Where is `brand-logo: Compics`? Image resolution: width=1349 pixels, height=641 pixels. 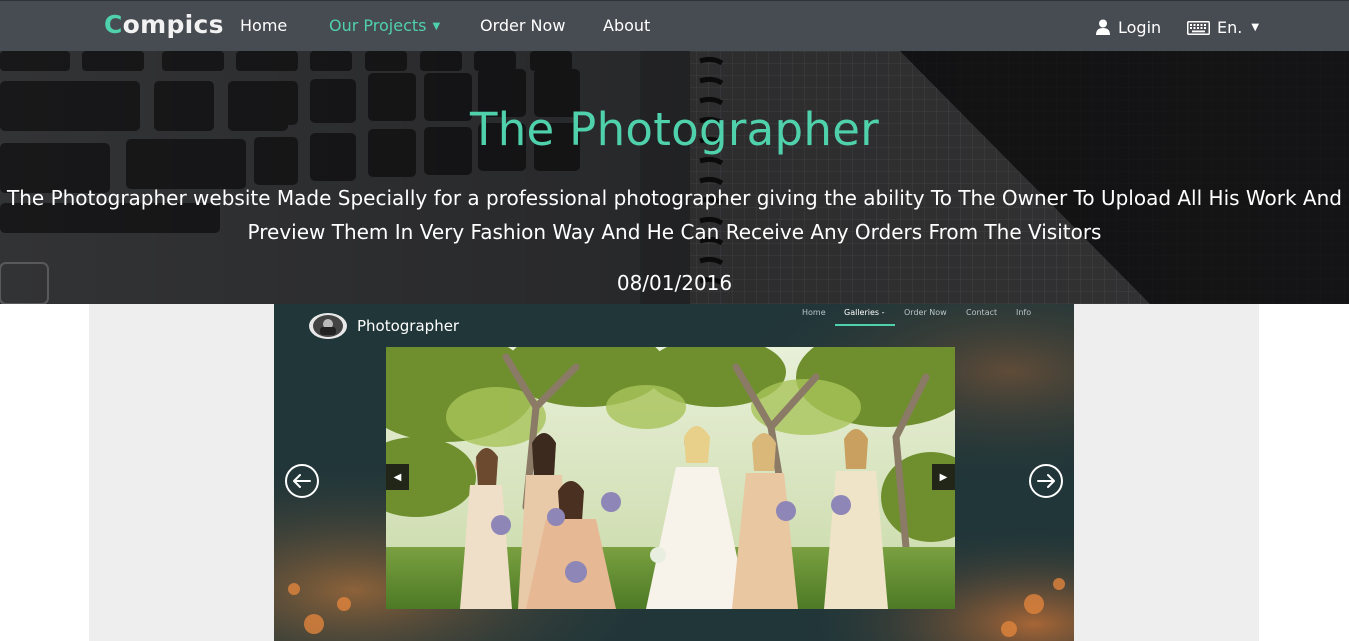 brand-logo: Compics is located at coordinates (164, 24).